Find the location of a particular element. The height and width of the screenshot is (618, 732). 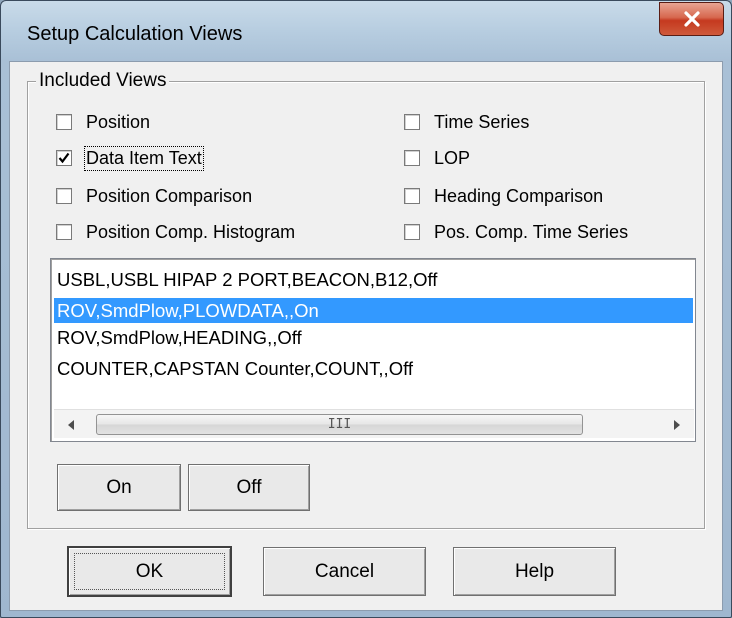

checkbox-label: Position Comp. Histogram is located at coordinates (191, 231).